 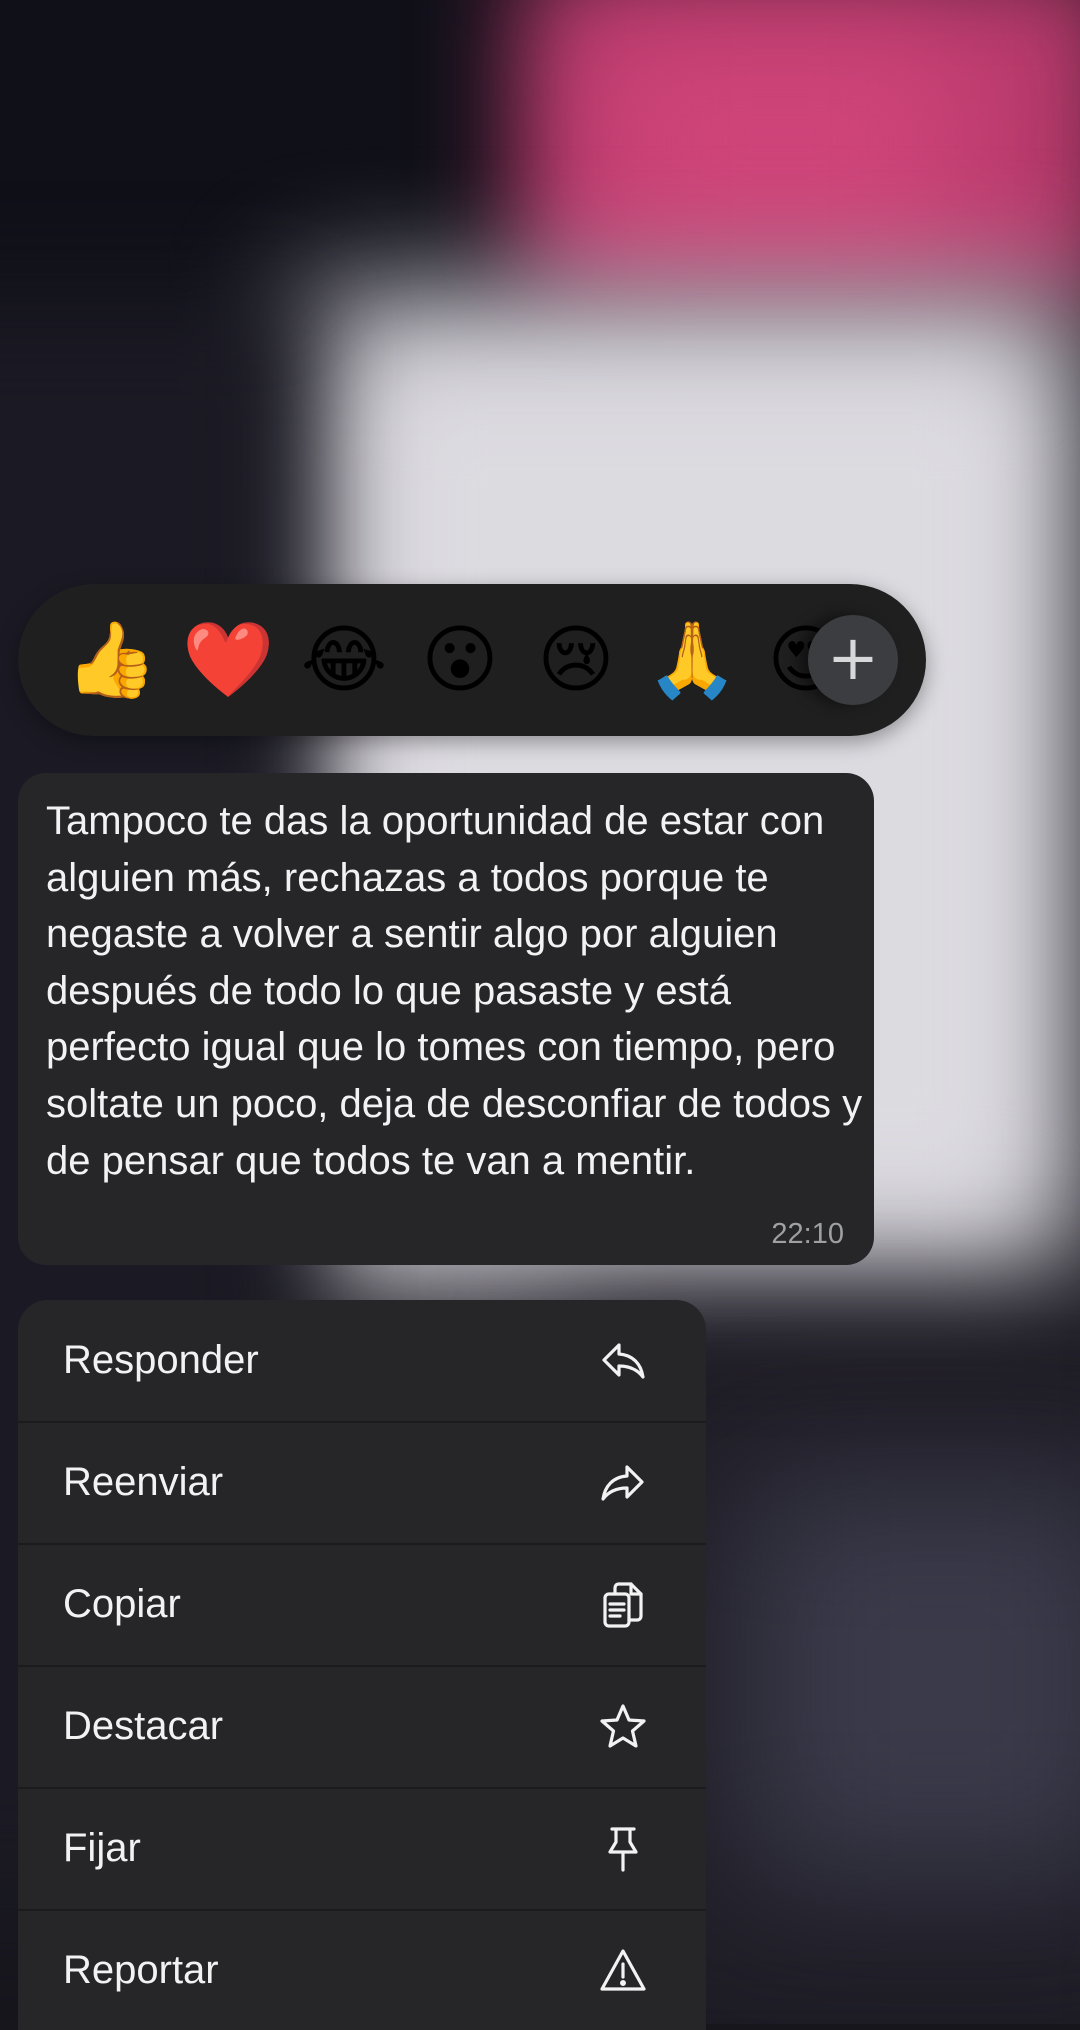 I want to click on reply-icon, so click(x=623, y=1361).